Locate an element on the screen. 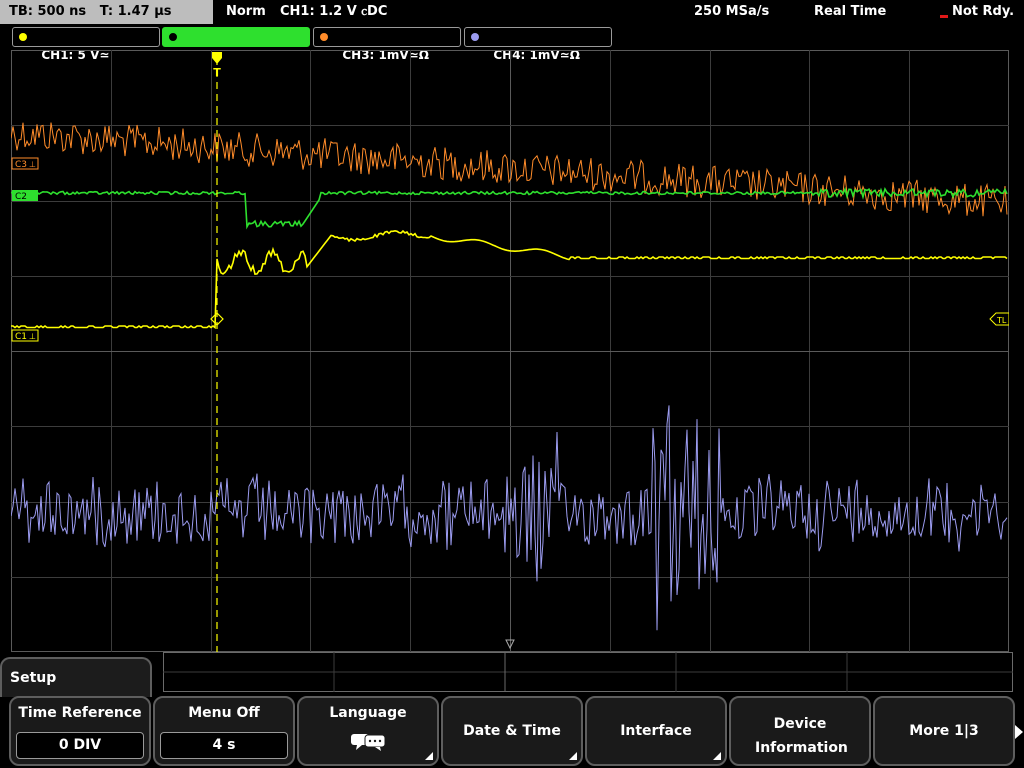 The height and width of the screenshot is (768, 1024). secondary-info-bar is located at coordinates (588, 672).